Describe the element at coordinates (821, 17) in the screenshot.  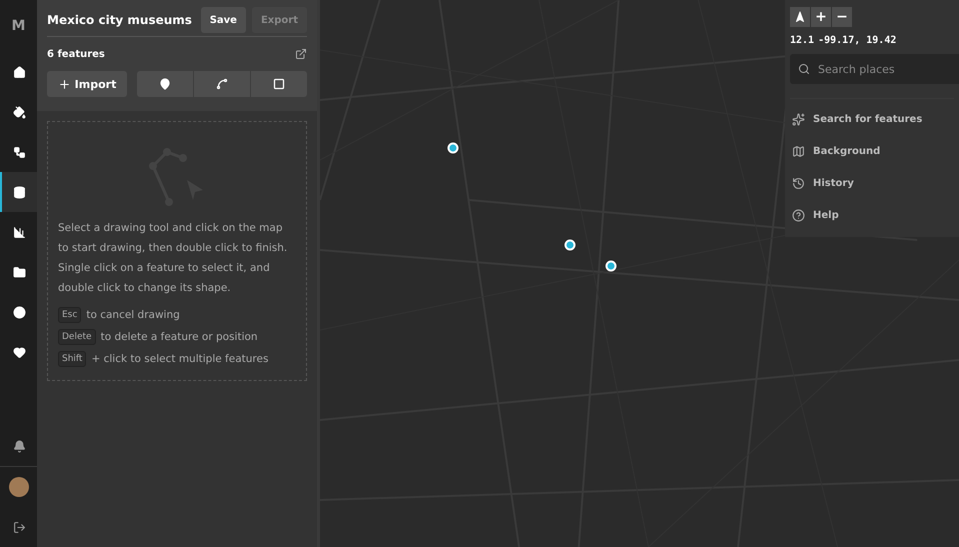
I see `zoom-in-button: +` at that location.